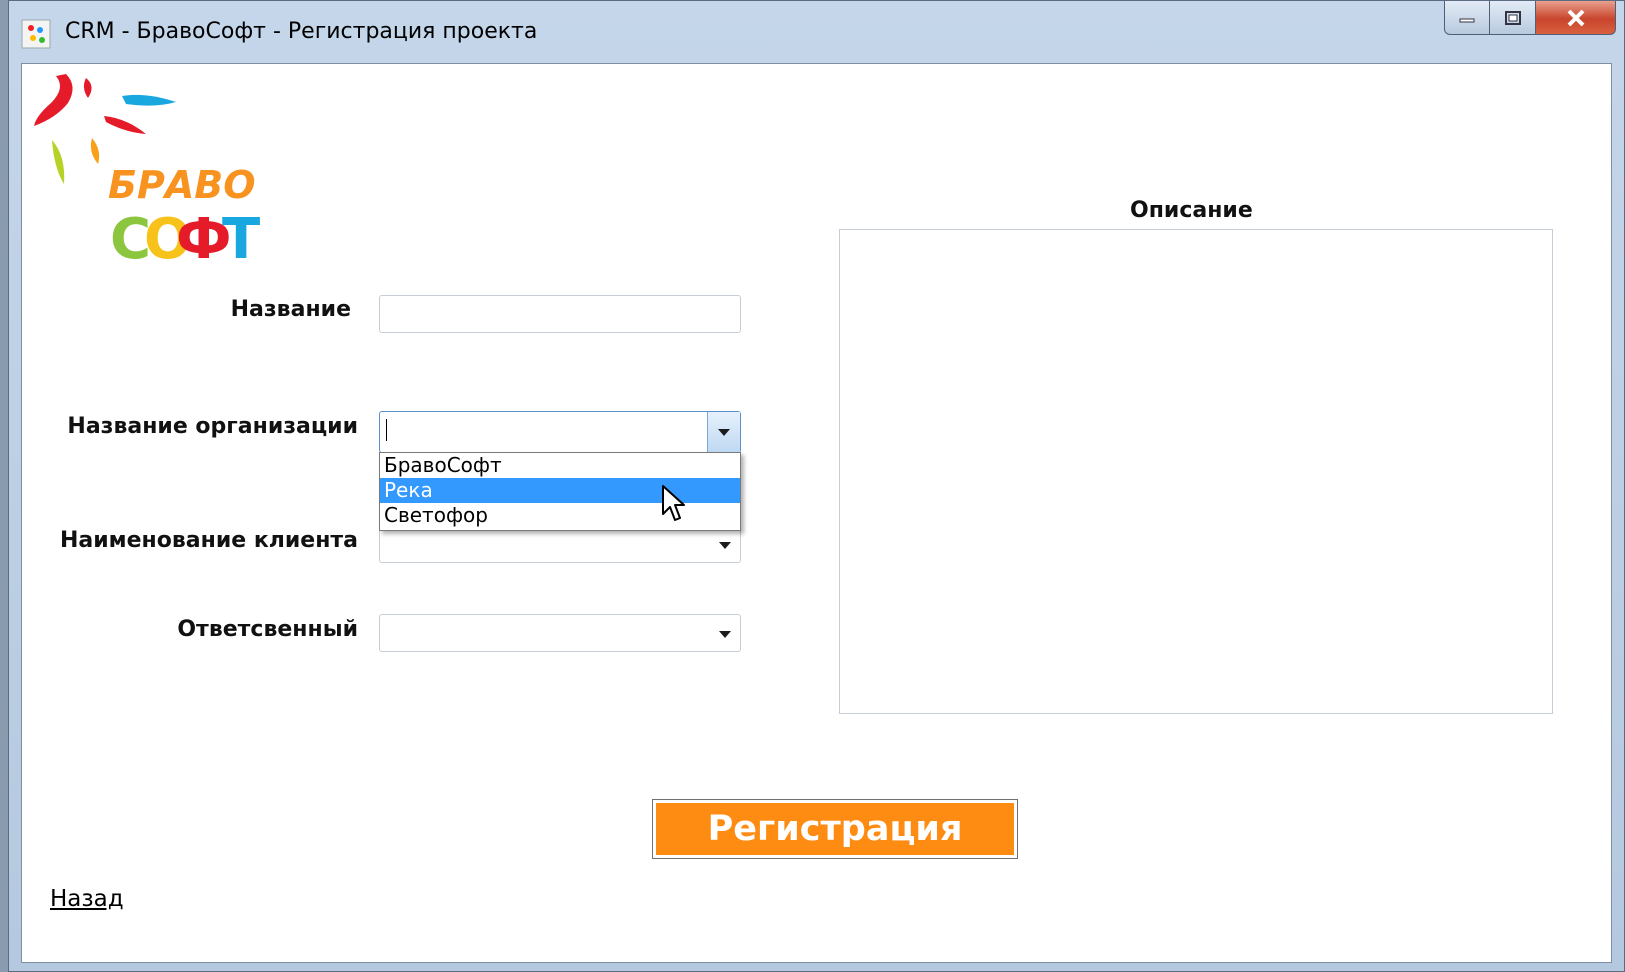 The height and width of the screenshot is (972, 1625). I want to click on close-button, so click(1576, 18).